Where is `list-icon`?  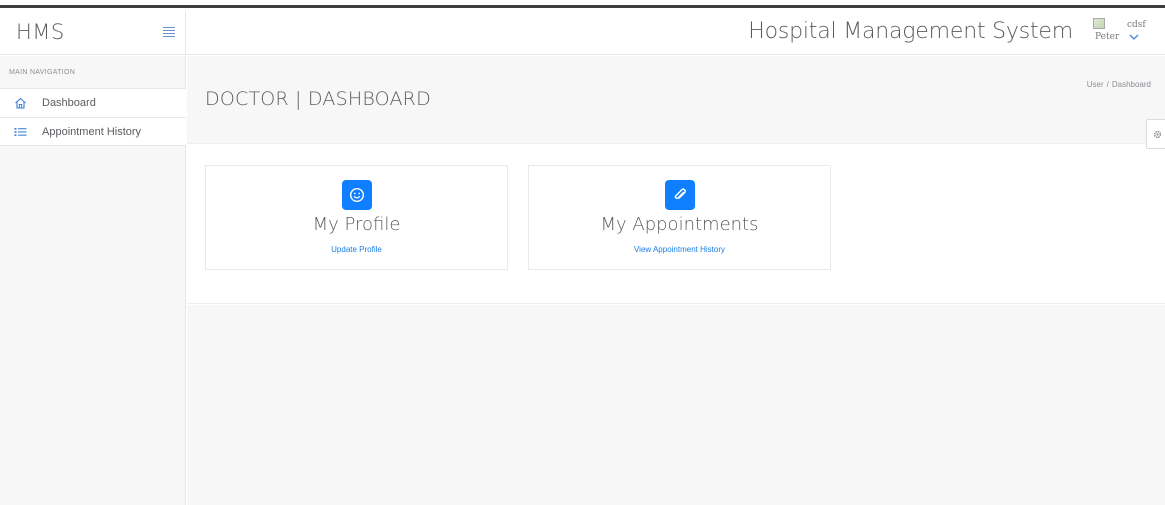
list-icon is located at coordinates (20, 132).